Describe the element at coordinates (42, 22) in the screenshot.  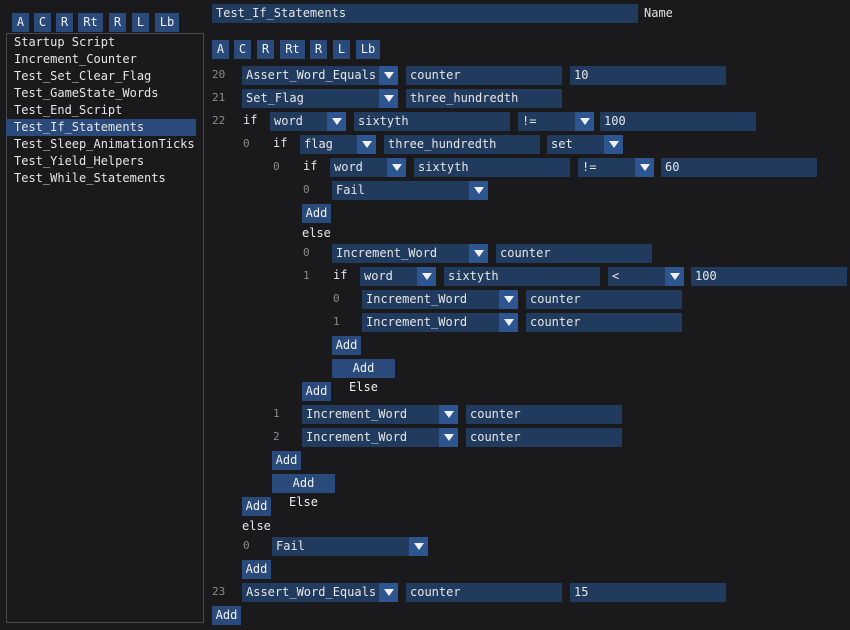
I see `toolbar-c-button: C` at that location.